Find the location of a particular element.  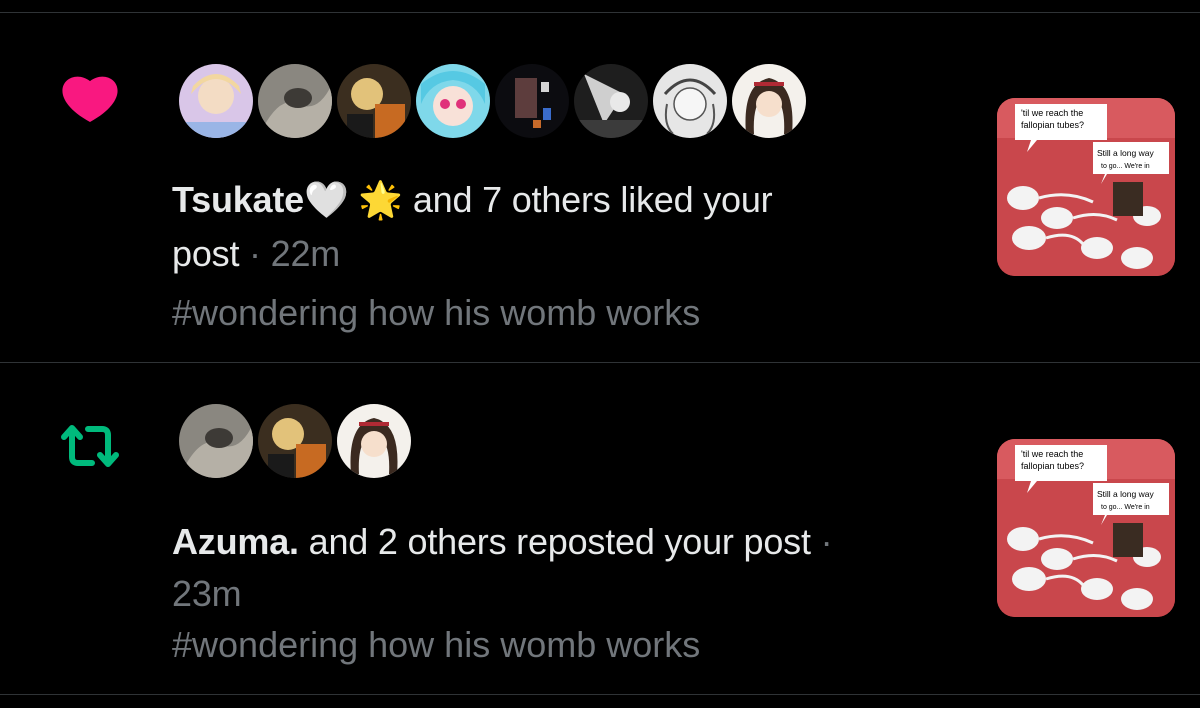

repost-icon is located at coordinates (90, 448).